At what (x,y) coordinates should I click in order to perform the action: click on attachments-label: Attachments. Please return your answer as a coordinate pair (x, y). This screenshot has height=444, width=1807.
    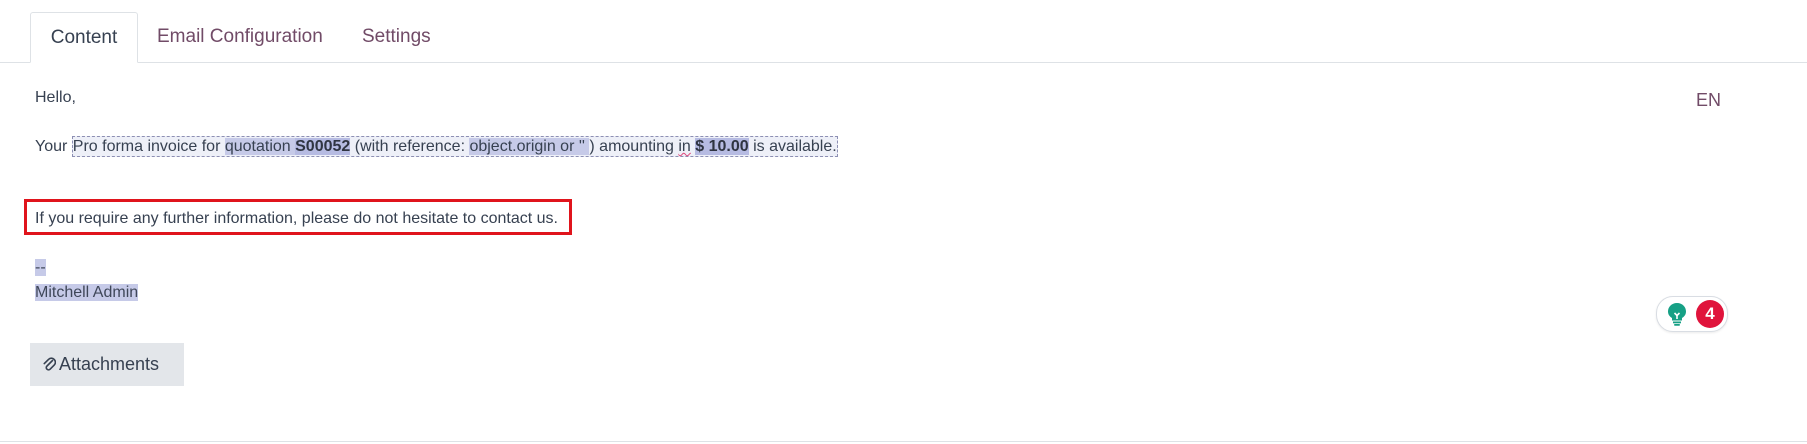
    Looking at the image, I should click on (109, 364).